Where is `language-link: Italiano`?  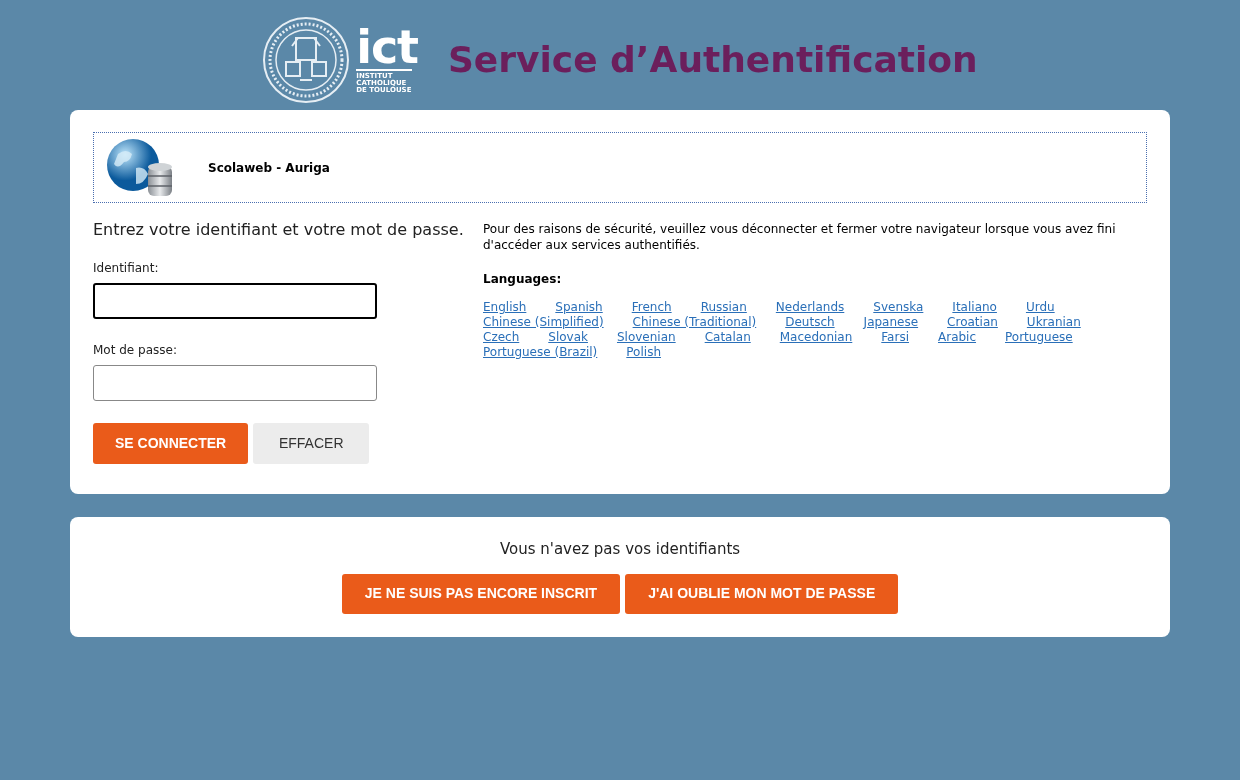 language-link: Italiano is located at coordinates (974, 307).